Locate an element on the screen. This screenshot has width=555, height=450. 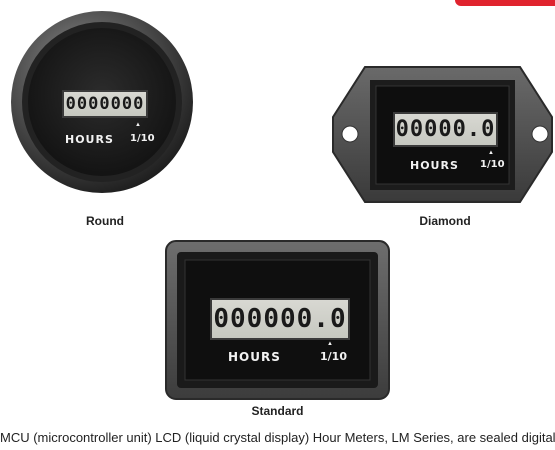
diamond-hour-meter: 00000.0 HOURS ▲ 1/10 is located at coordinates (442, 134).